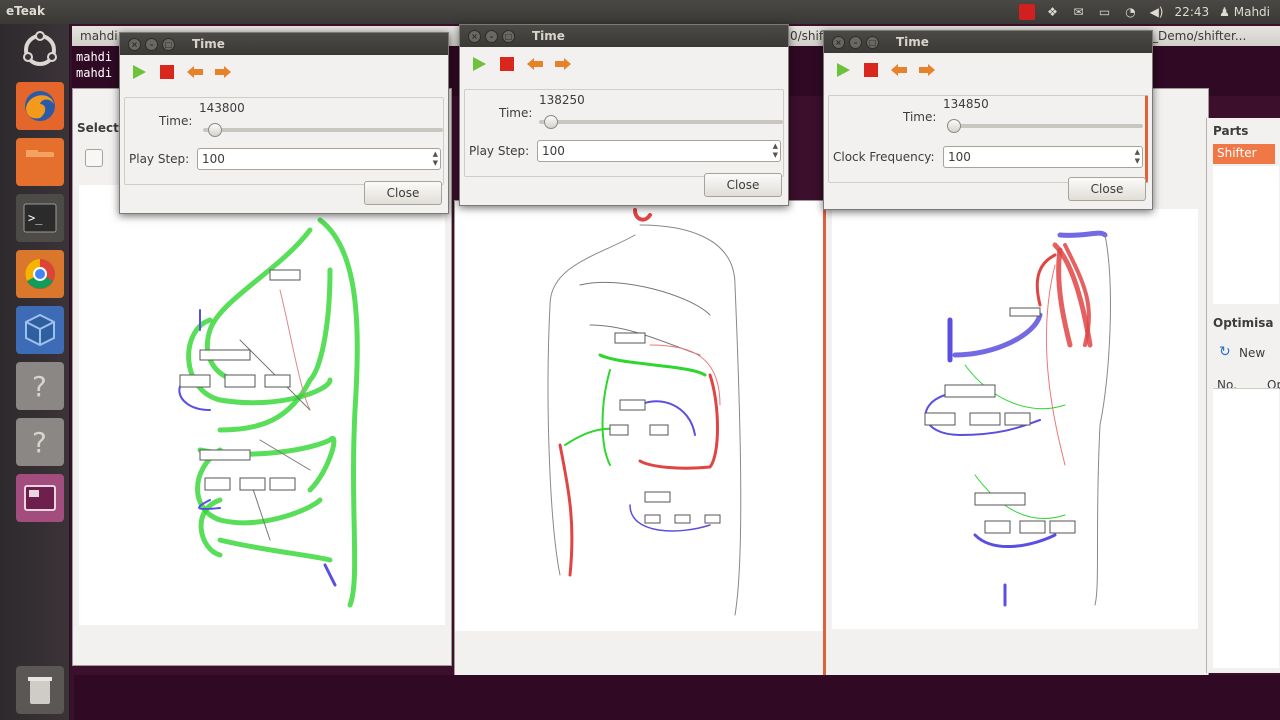  What do you see at coordinates (40, 50) in the screenshot?
I see `ubuntu-logo-icon` at bounding box center [40, 50].